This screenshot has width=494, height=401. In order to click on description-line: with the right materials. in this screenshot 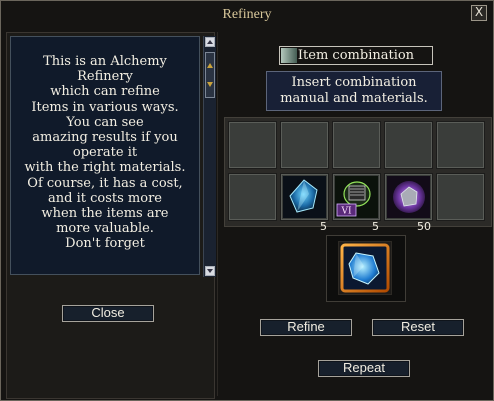, I will do `click(105, 168)`.